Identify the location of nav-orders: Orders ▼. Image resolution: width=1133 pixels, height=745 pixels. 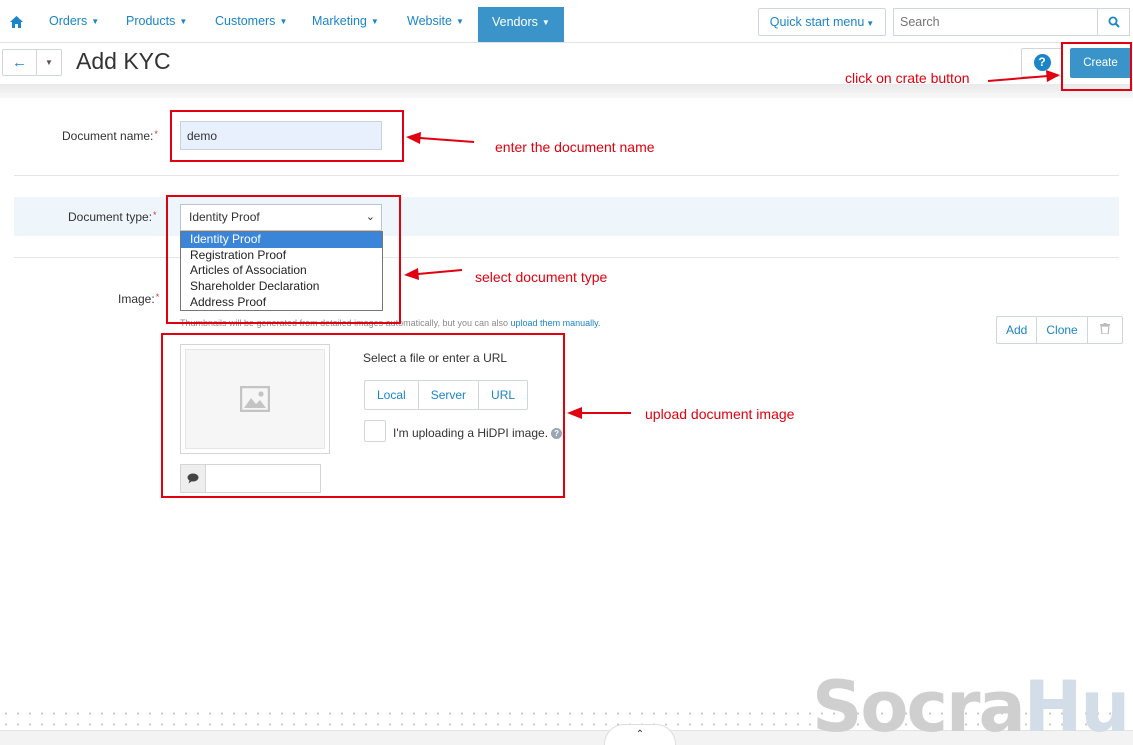
(74, 21).